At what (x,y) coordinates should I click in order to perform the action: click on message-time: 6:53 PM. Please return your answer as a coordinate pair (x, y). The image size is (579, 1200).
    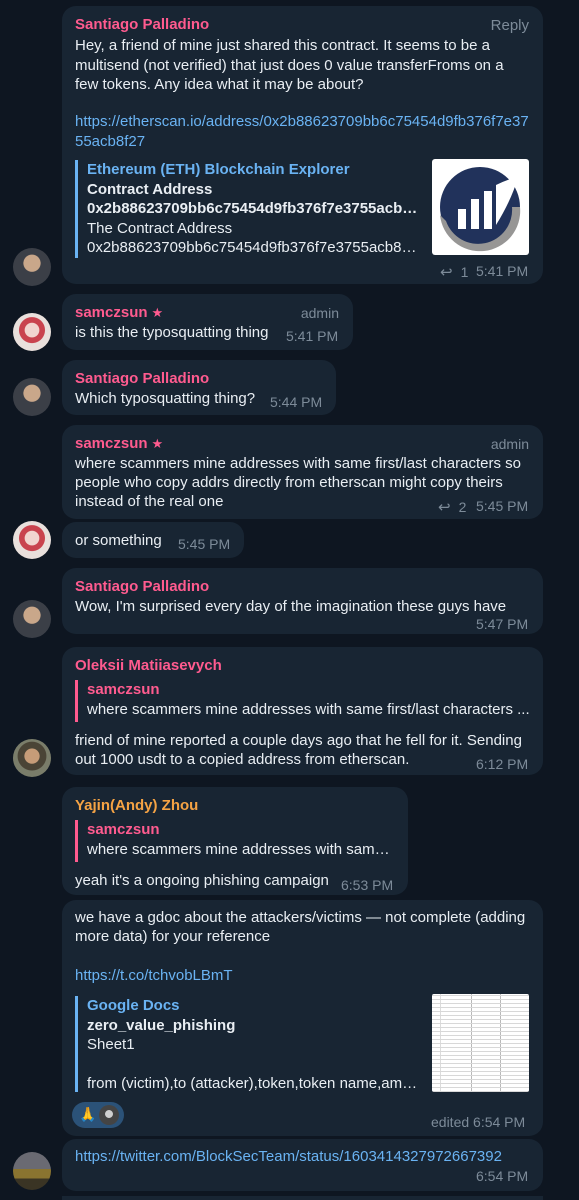
    Looking at the image, I should click on (367, 885).